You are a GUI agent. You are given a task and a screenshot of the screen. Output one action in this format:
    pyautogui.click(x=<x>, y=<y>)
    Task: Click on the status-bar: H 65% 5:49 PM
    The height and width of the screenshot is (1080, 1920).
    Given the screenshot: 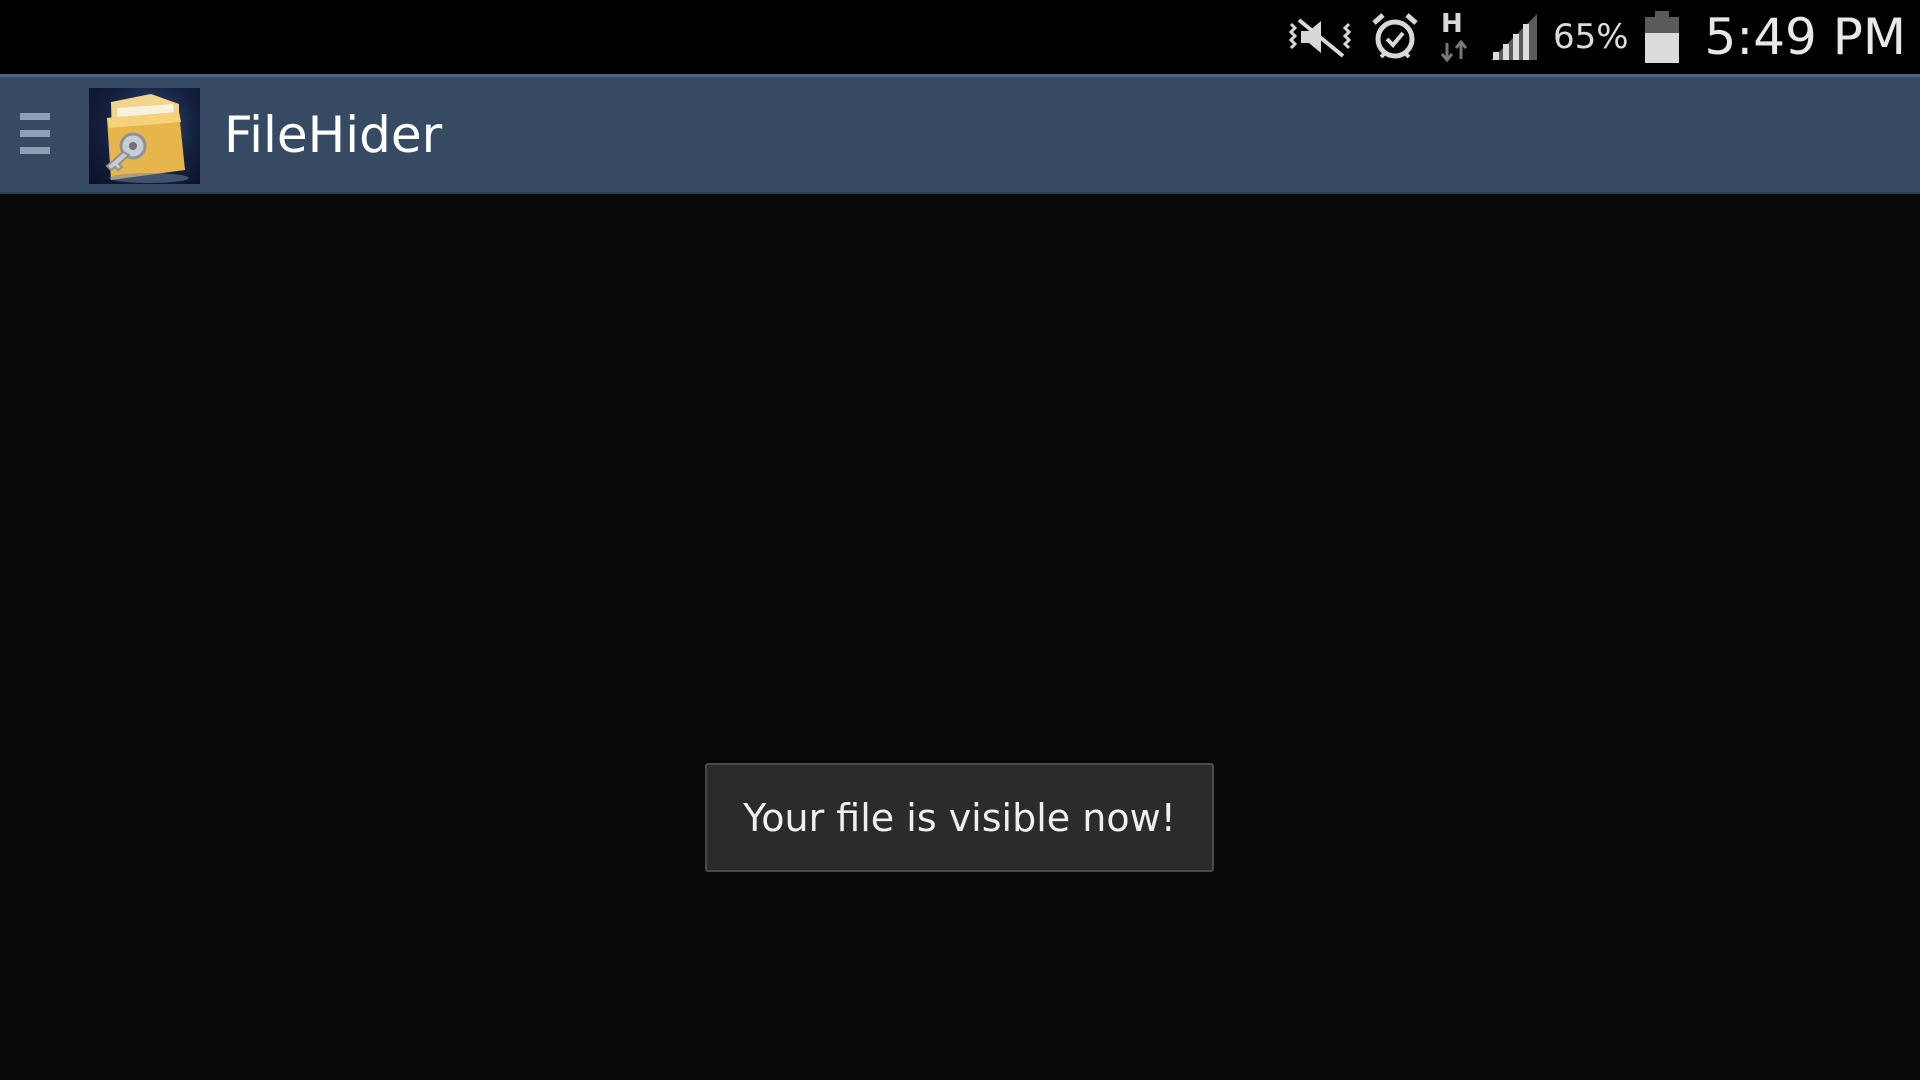 What is the action you would take?
    pyautogui.click(x=960, y=37)
    